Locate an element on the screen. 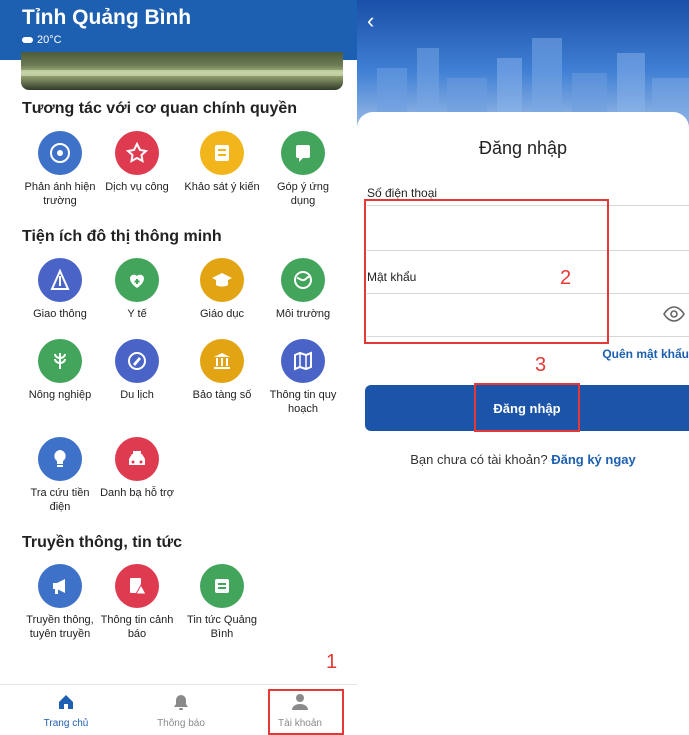  tile-canh-bao: Thông tin cảnh báo is located at coordinates (137, 602).